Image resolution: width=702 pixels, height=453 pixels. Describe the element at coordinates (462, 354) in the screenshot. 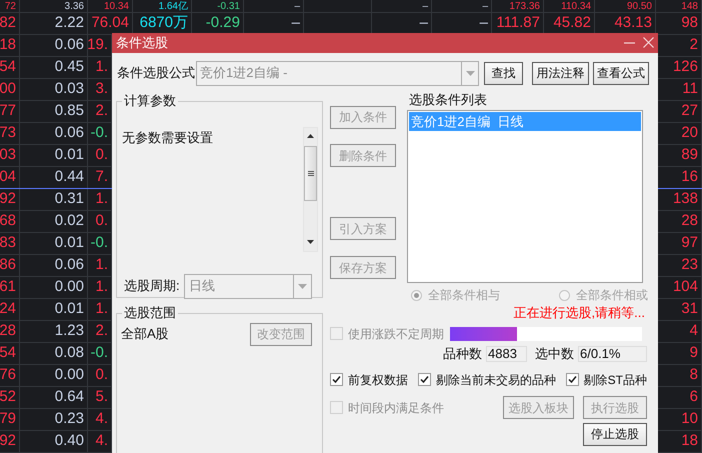

I see `count-label: 品种数` at that location.